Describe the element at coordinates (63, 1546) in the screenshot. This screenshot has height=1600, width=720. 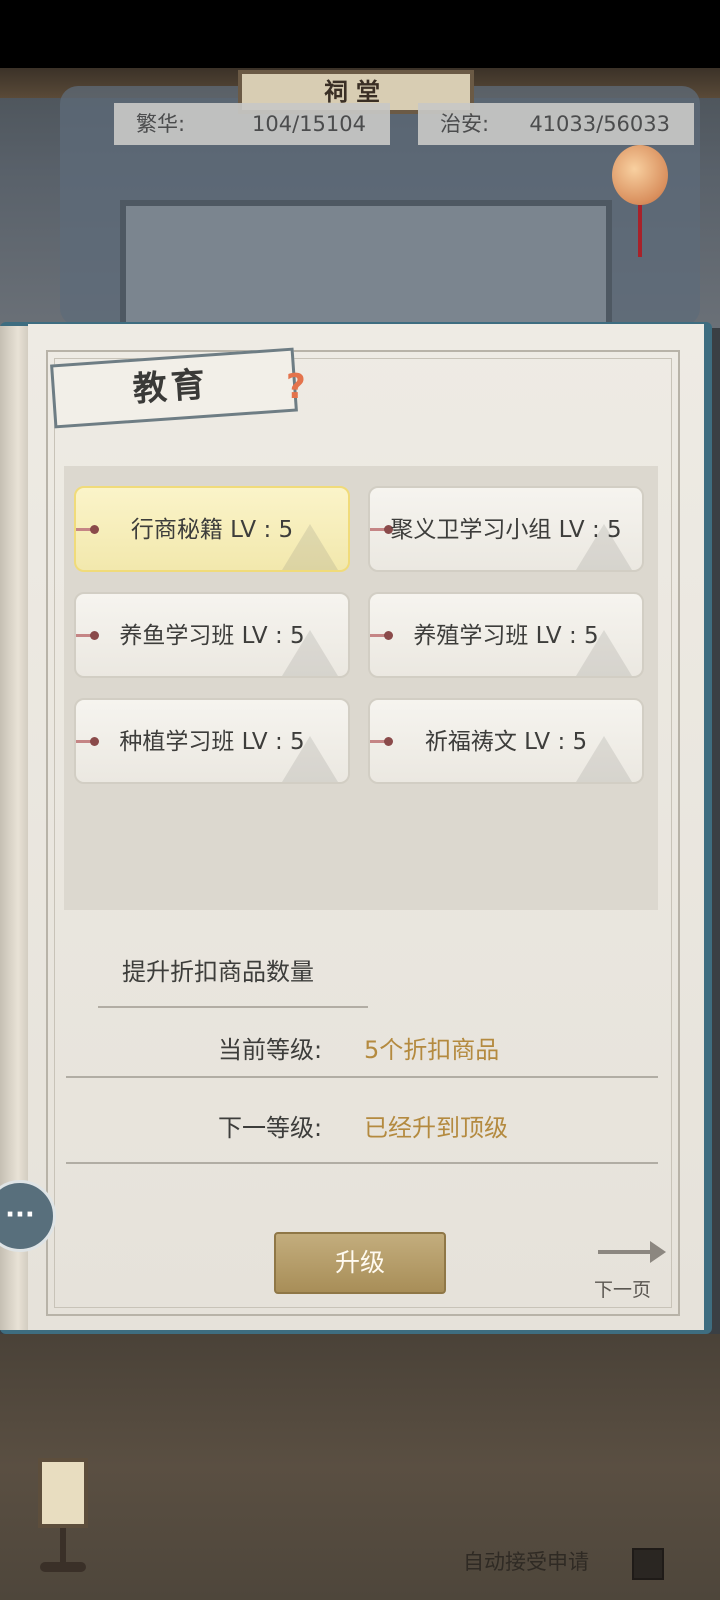
I see `lamp-stand` at that location.